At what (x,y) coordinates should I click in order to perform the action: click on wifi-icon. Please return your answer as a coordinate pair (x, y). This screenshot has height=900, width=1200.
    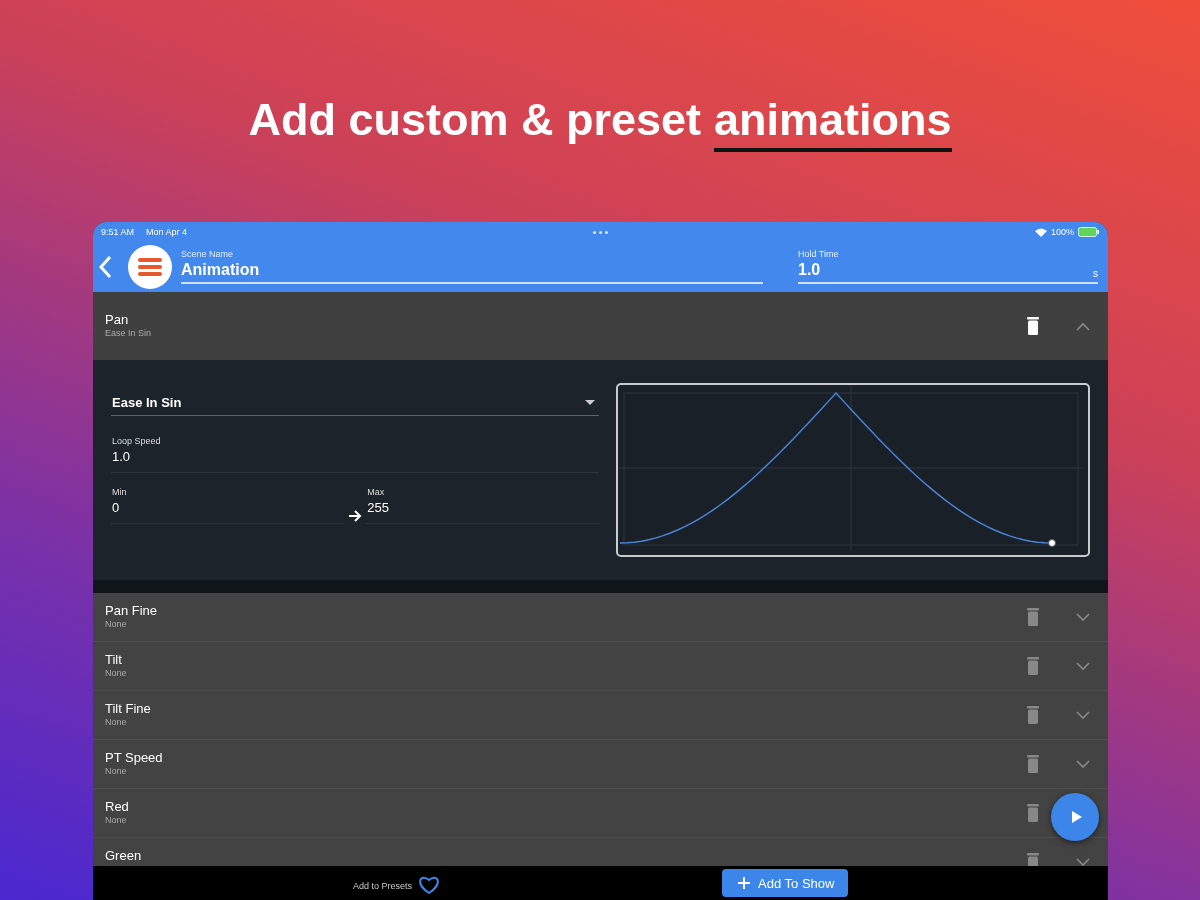
    Looking at the image, I should click on (1040, 232).